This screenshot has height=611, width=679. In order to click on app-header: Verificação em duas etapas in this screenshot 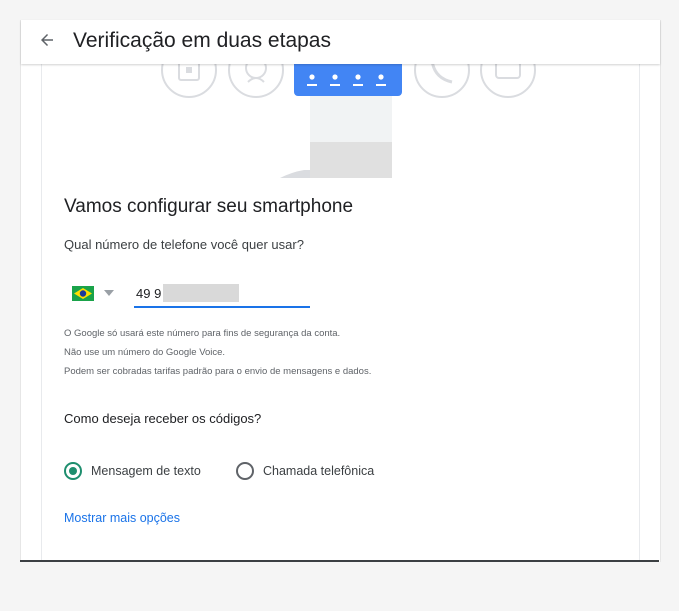, I will do `click(340, 42)`.